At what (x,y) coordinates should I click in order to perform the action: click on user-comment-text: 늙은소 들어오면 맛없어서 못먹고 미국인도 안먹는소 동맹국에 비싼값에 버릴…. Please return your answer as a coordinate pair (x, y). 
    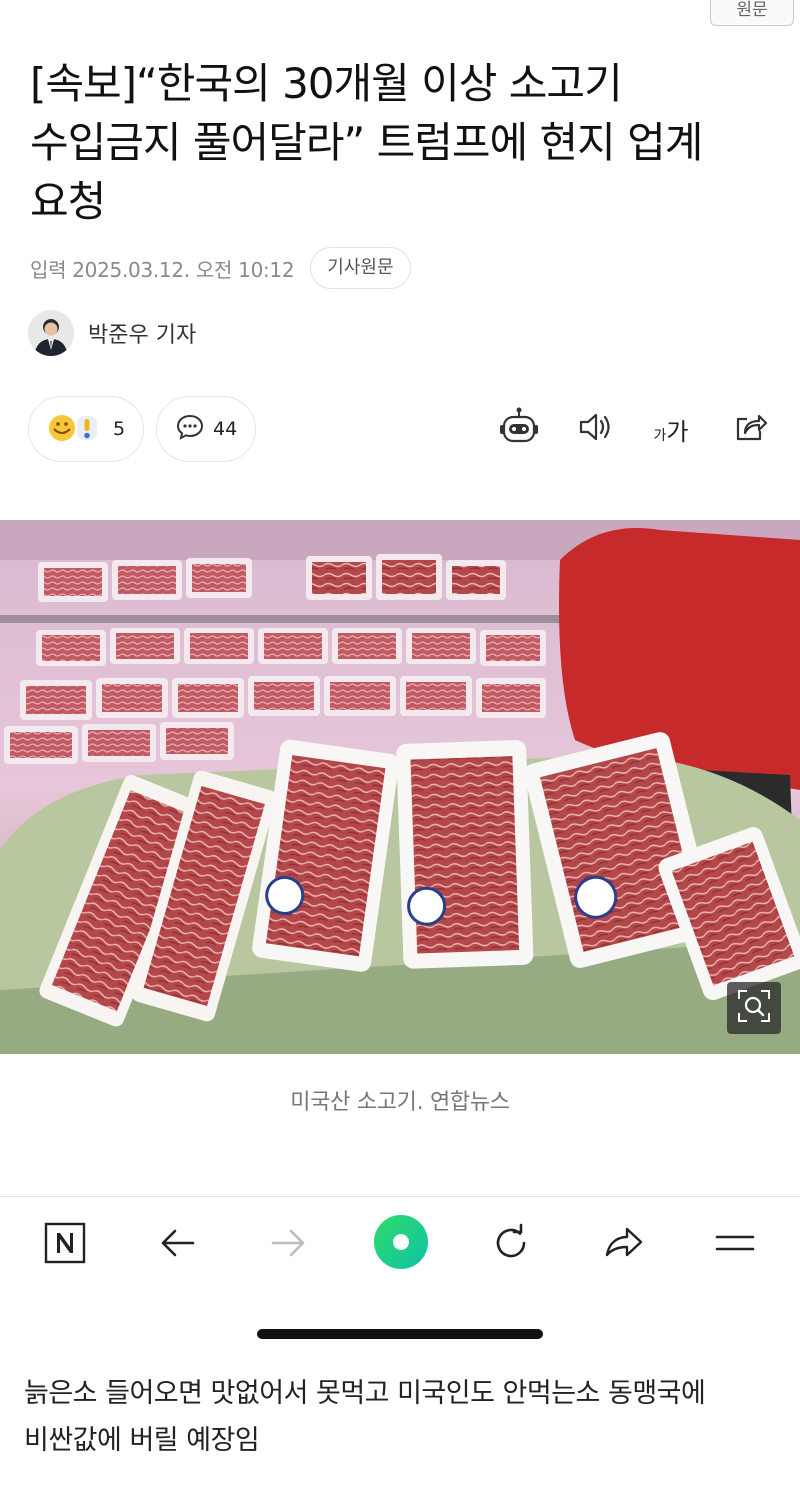
    Looking at the image, I should click on (365, 1417).